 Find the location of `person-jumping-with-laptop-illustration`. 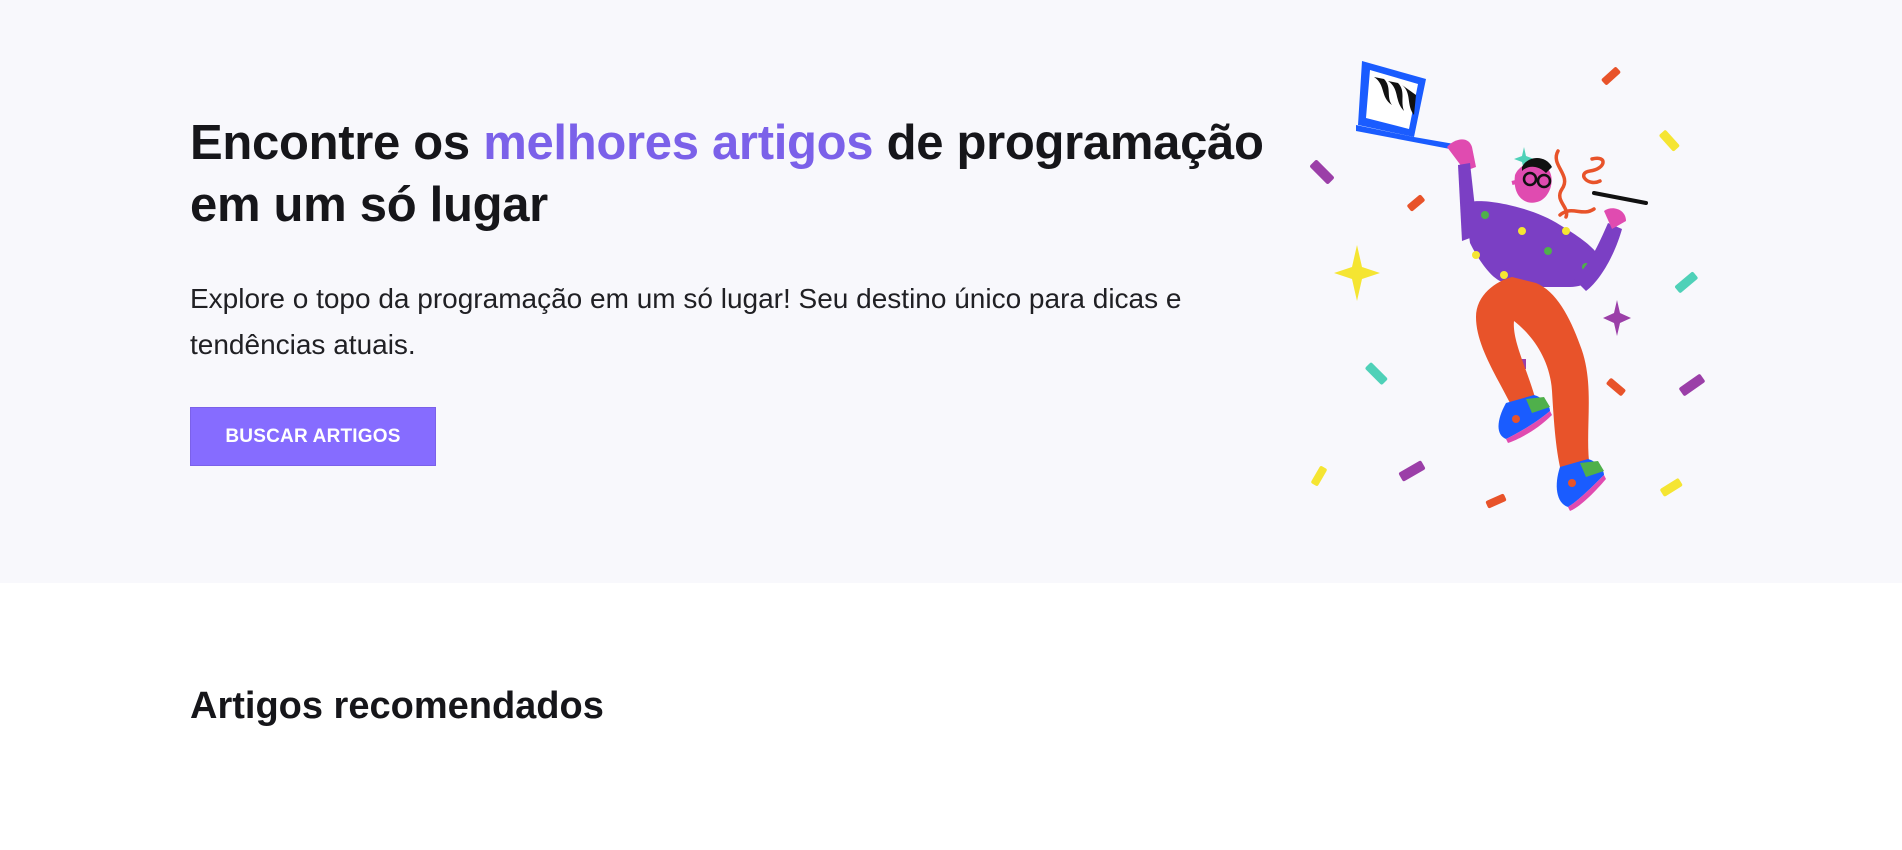

person-jumping-with-laptop-illustration is located at coordinates (1507, 286).